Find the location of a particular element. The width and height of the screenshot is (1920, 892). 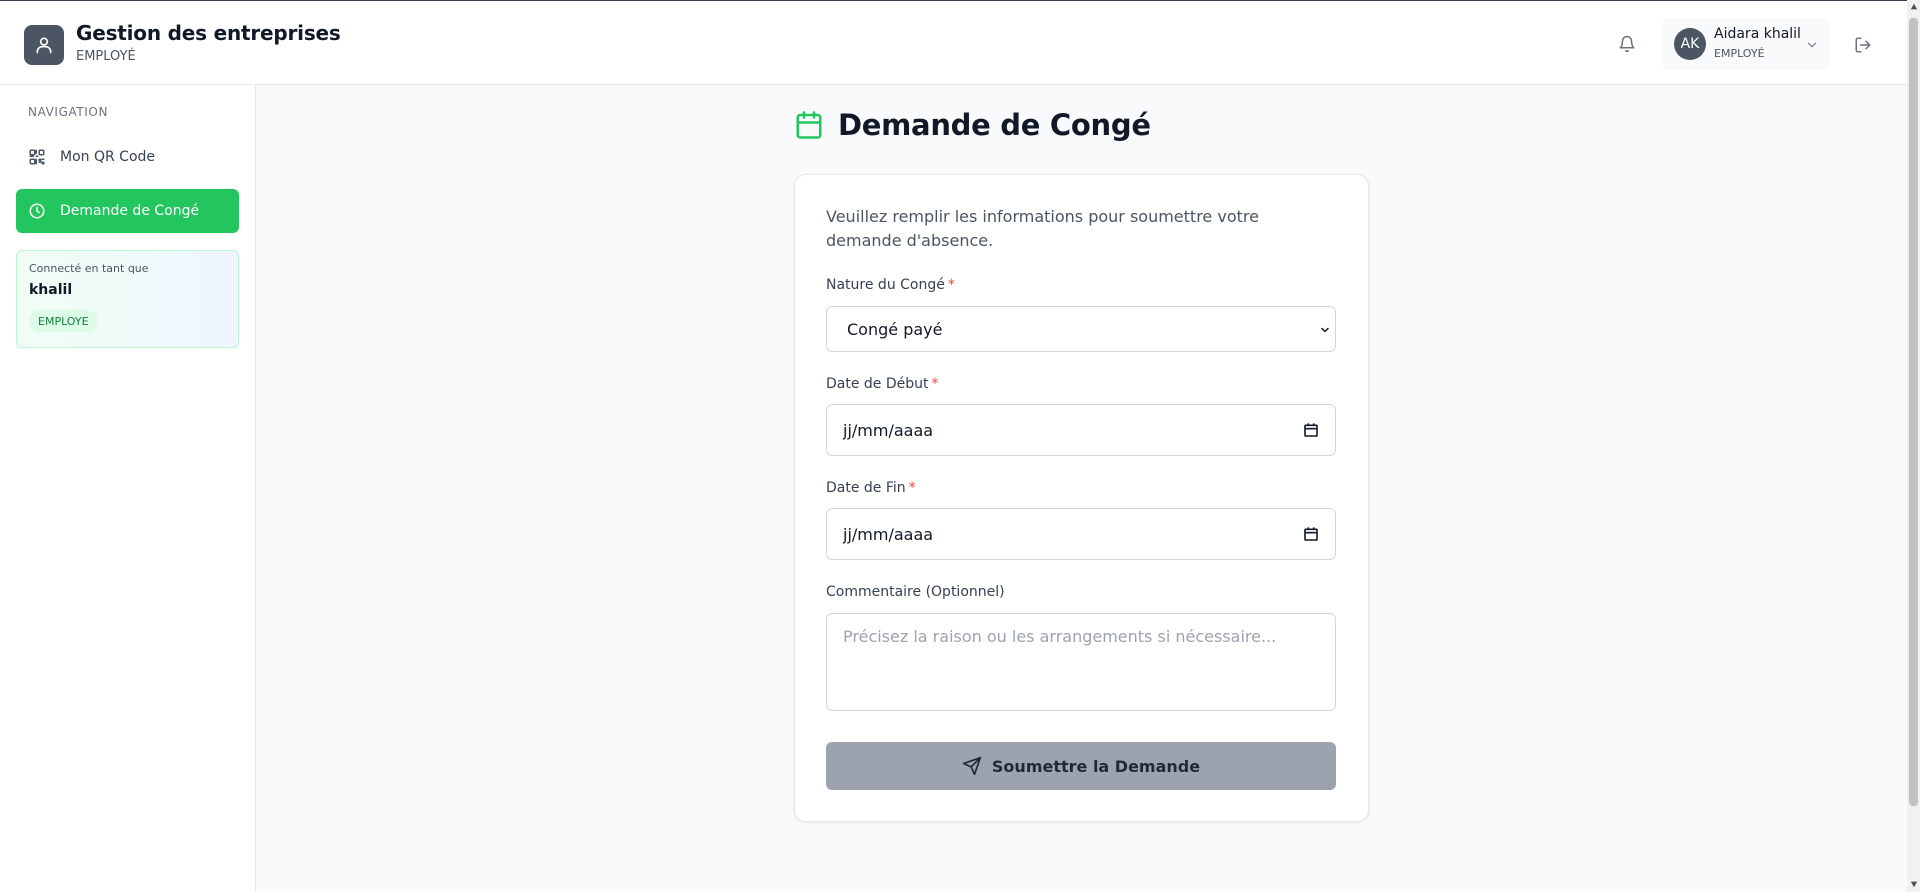

logout-icon is located at coordinates (1863, 45).